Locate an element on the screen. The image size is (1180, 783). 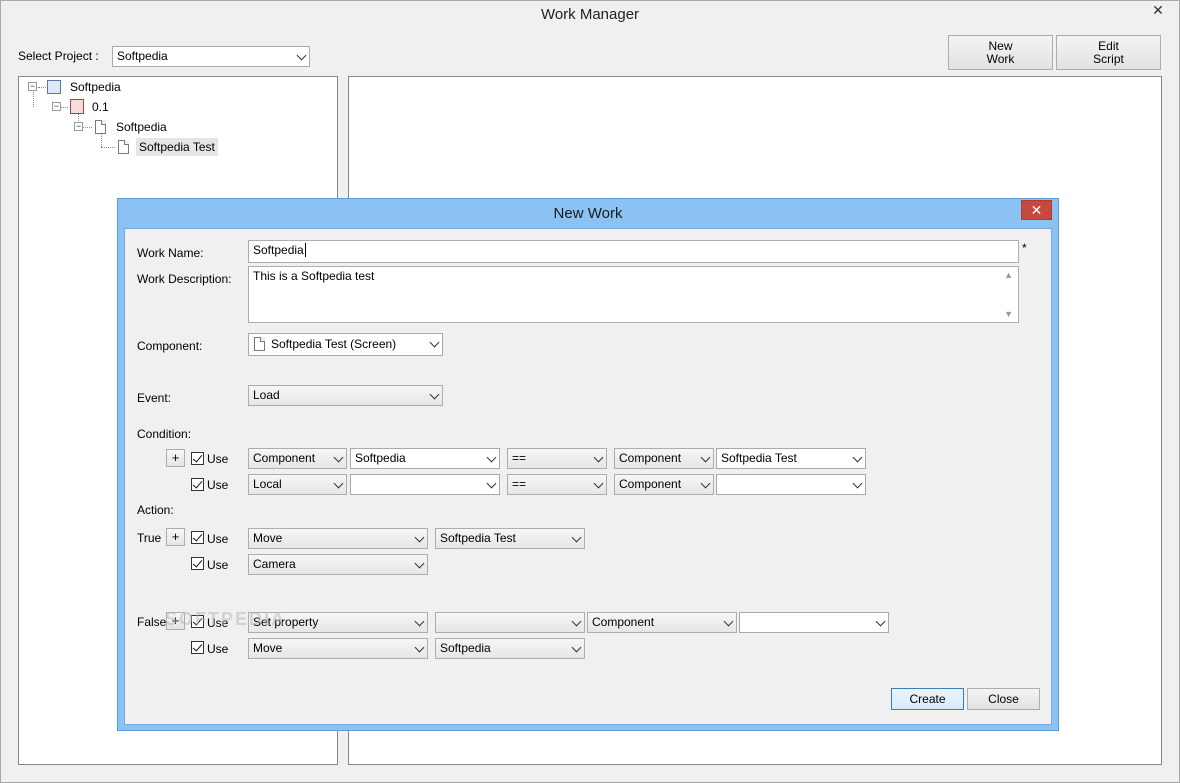
project-select: Softpedia is located at coordinates (211, 56).